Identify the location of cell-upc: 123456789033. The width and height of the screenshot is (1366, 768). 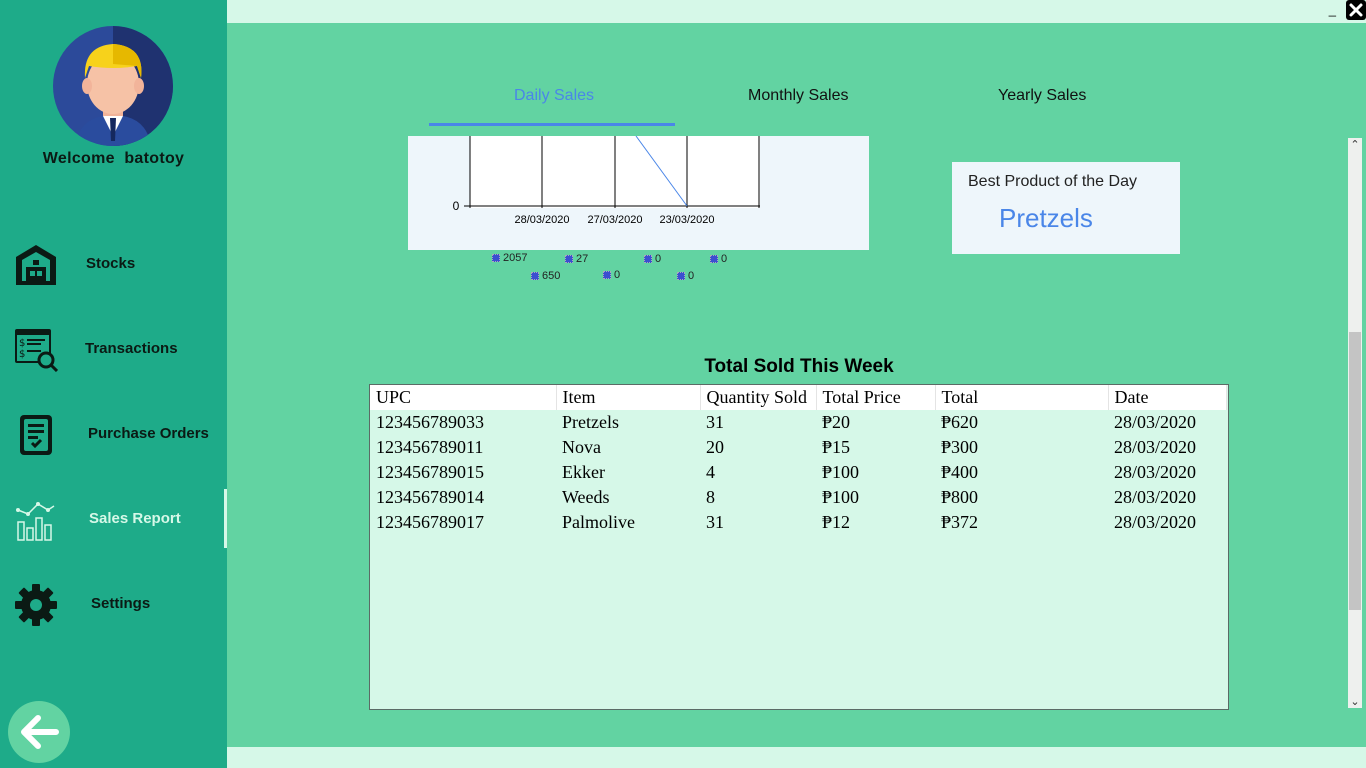
(430, 422).